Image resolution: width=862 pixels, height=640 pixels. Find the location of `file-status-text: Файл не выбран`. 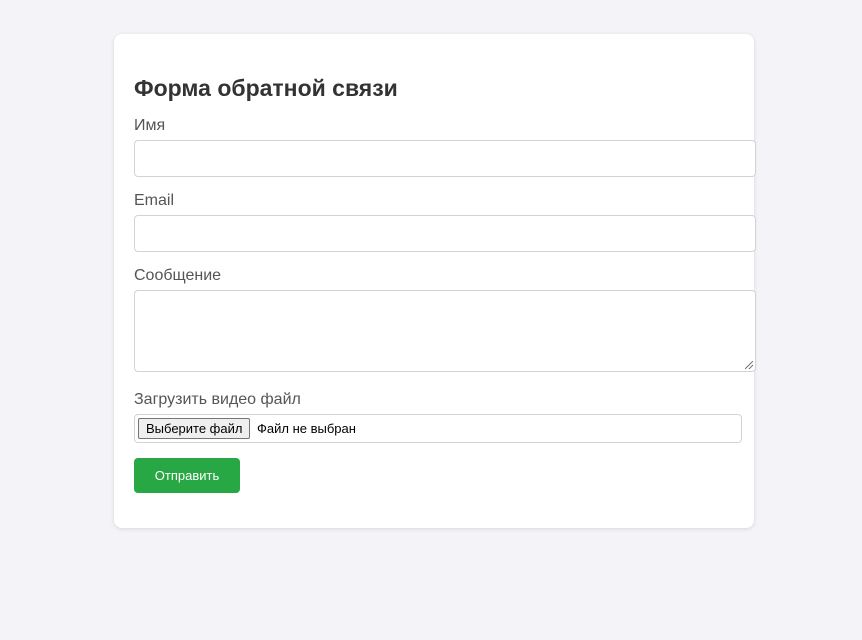

file-status-text: Файл не выбран is located at coordinates (306, 428).